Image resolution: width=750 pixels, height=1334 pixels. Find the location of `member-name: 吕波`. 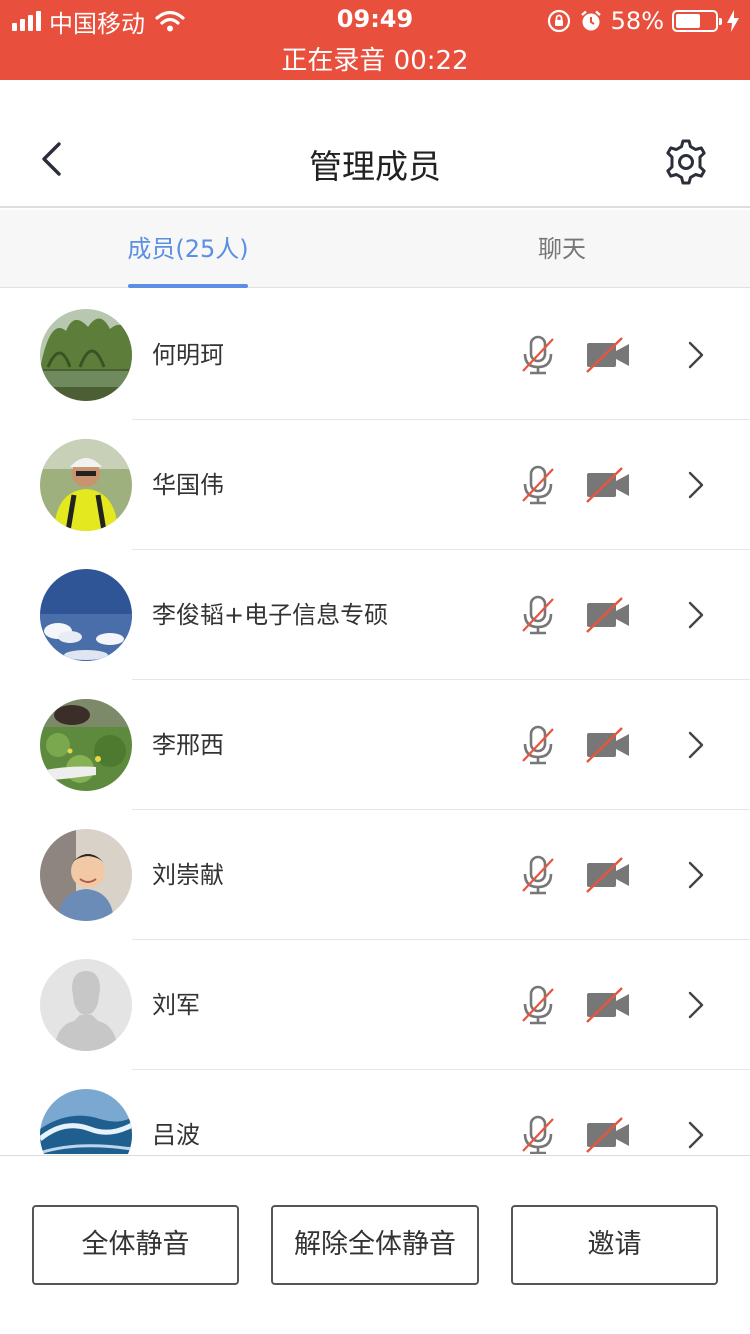

member-name: 吕波 is located at coordinates (176, 1135).